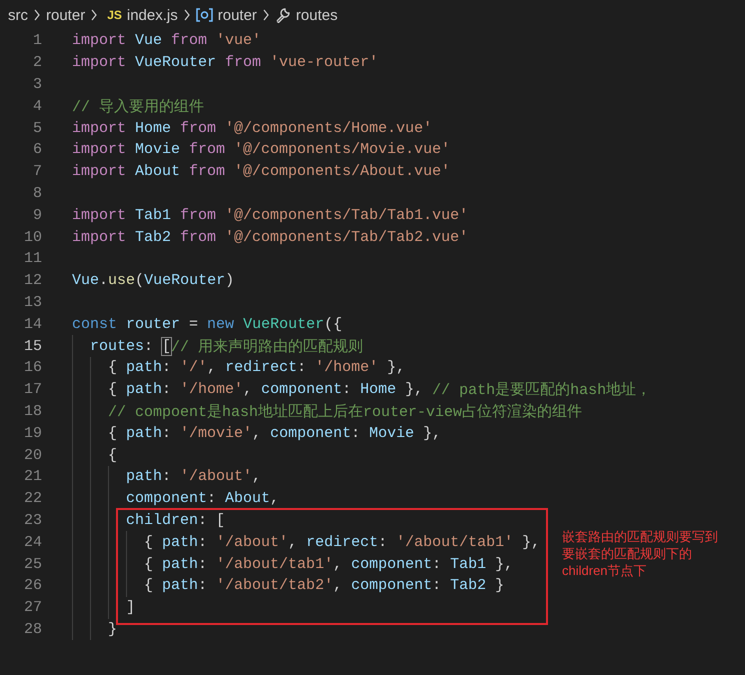 The width and height of the screenshot is (745, 675). What do you see at coordinates (152, 15) in the screenshot?
I see `breadcrumb-item: index.js` at bounding box center [152, 15].